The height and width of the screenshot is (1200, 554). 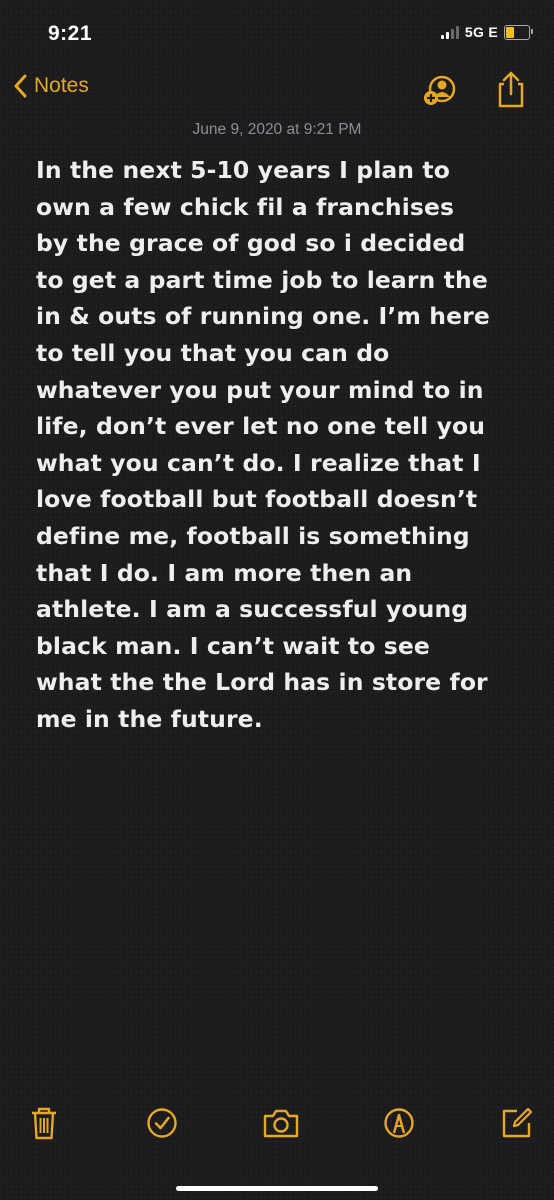 I want to click on note-line: that I do. I am more then an, so click(x=224, y=572).